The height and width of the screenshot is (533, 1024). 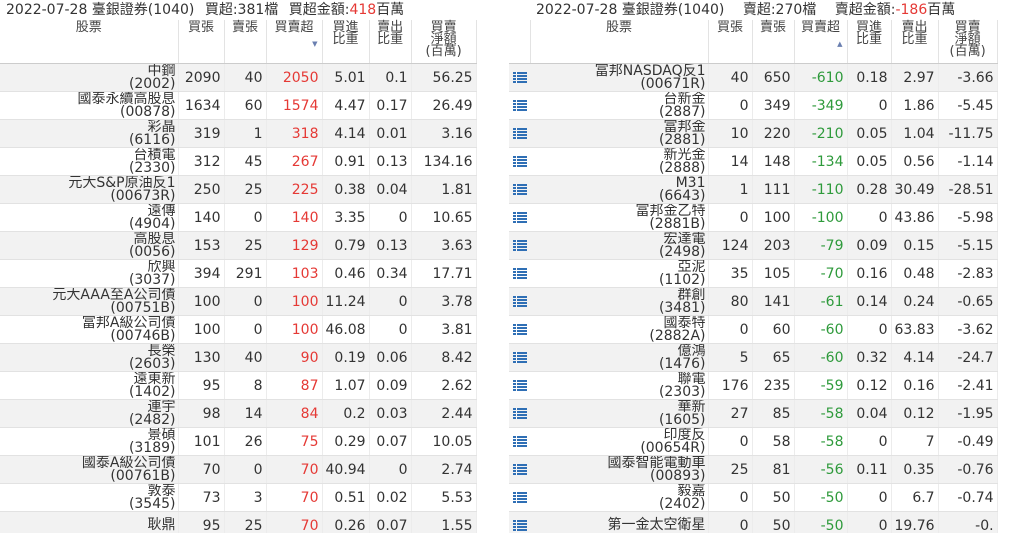 What do you see at coordinates (619, 105) in the screenshot?
I see `stock-cell: 台新金 (2887)` at bounding box center [619, 105].